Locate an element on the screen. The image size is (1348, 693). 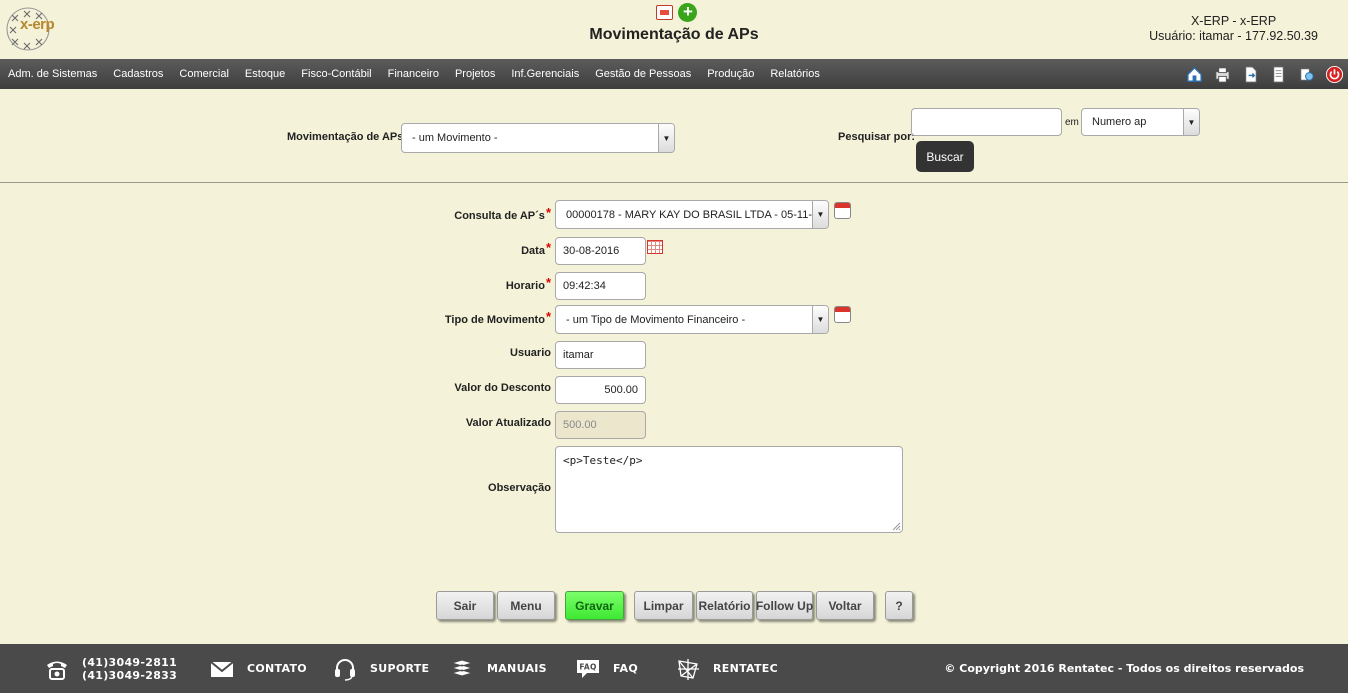
movimentacao-label: Movimentação de APs is located at coordinates (345, 137).